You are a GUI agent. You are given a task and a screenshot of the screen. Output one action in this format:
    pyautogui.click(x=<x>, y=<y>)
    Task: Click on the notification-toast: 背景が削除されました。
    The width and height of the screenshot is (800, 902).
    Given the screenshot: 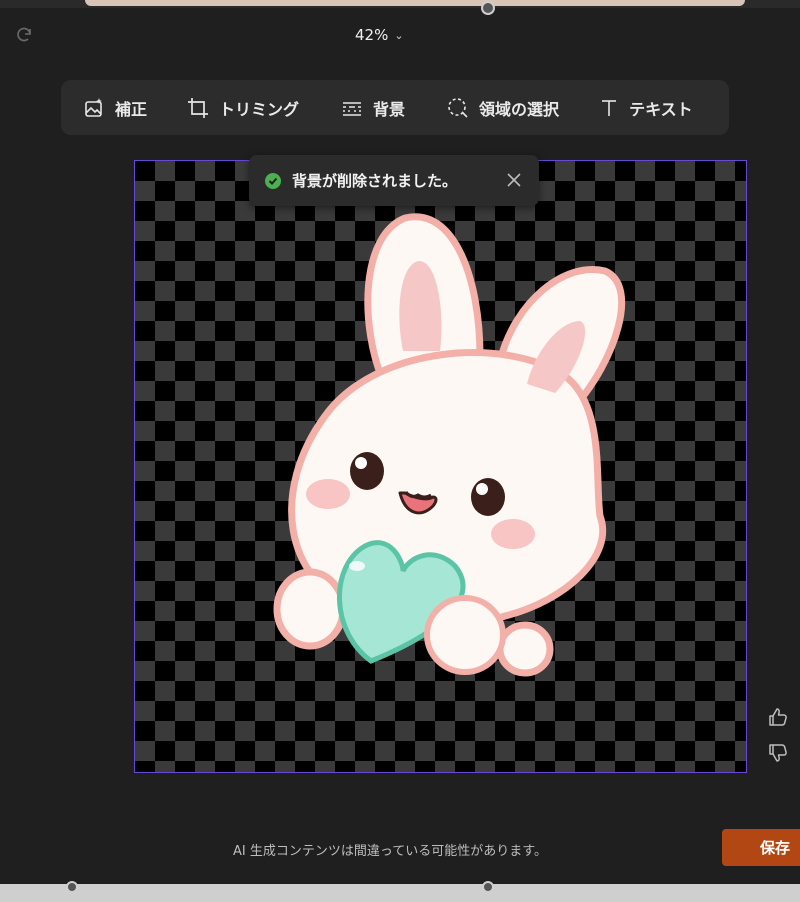 What is the action you would take?
    pyautogui.click(x=394, y=180)
    